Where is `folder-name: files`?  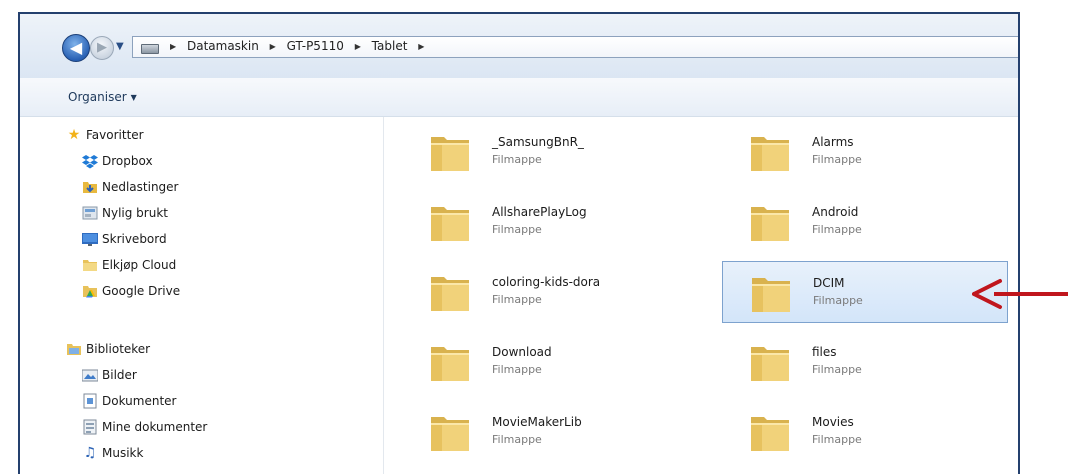
folder-name: files is located at coordinates (824, 352).